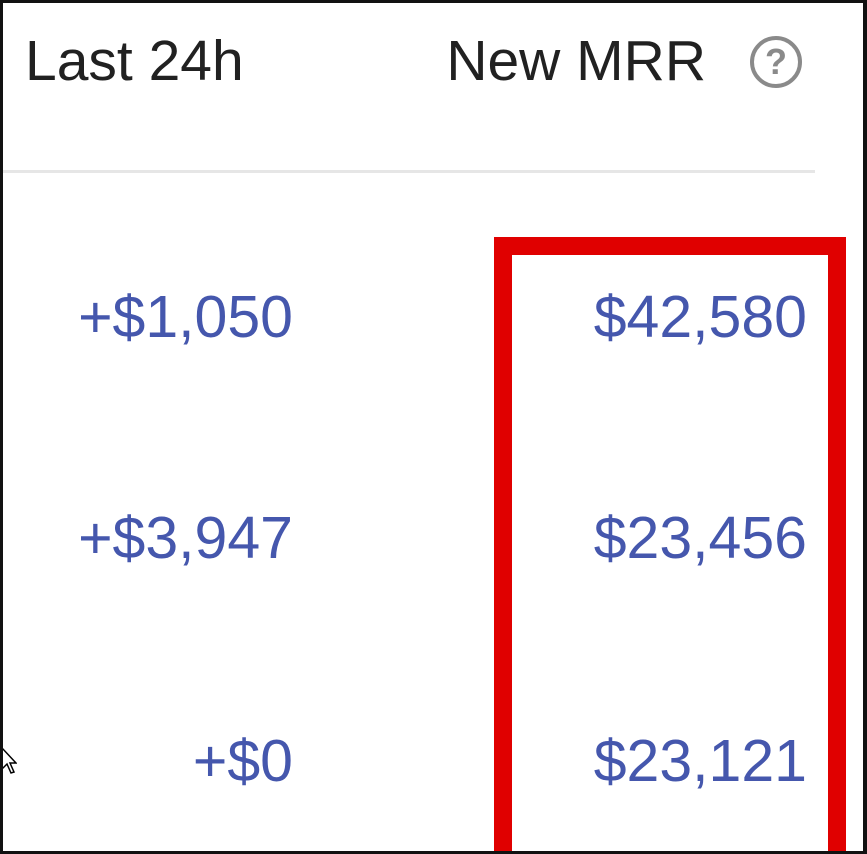 This screenshot has height=854, width=867. What do you see at coordinates (576, 61) in the screenshot?
I see `column-header-new-mrr: New MRR` at bounding box center [576, 61].